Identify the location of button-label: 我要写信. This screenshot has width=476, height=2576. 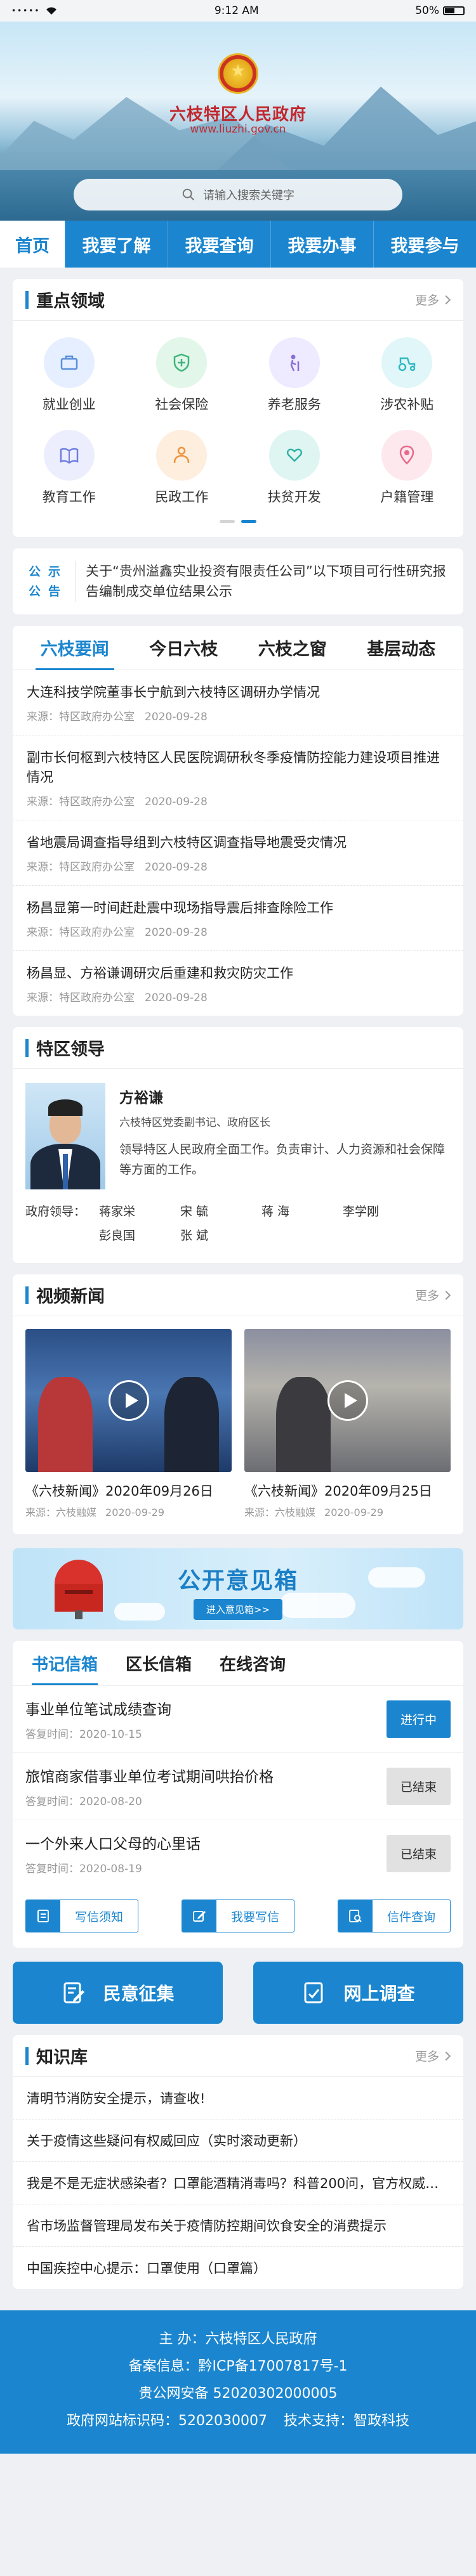
(255, 1917).